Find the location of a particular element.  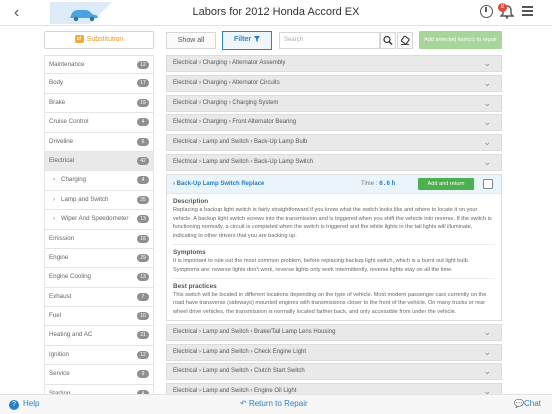

count-badge: 16 is located at coordinates (143, 238).